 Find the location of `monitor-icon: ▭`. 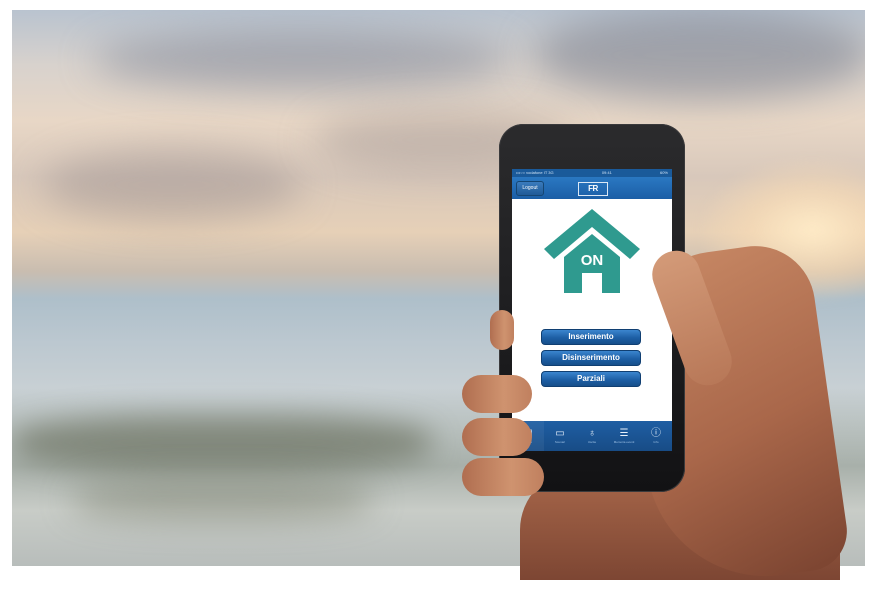

monitor-icon: ▭ is located at coordinates (560, 433).